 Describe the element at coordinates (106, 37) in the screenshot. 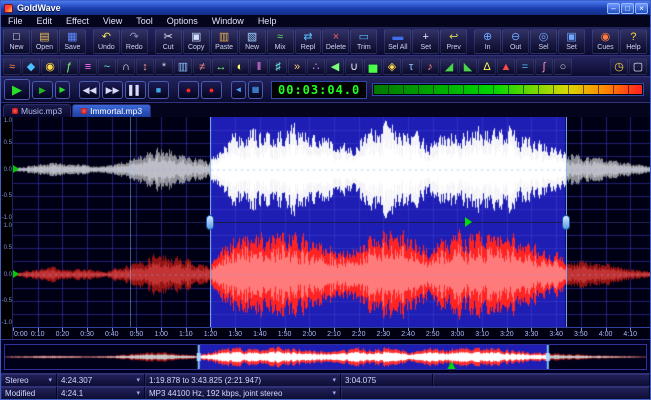

I see `undo-icon: ↶` at that location.